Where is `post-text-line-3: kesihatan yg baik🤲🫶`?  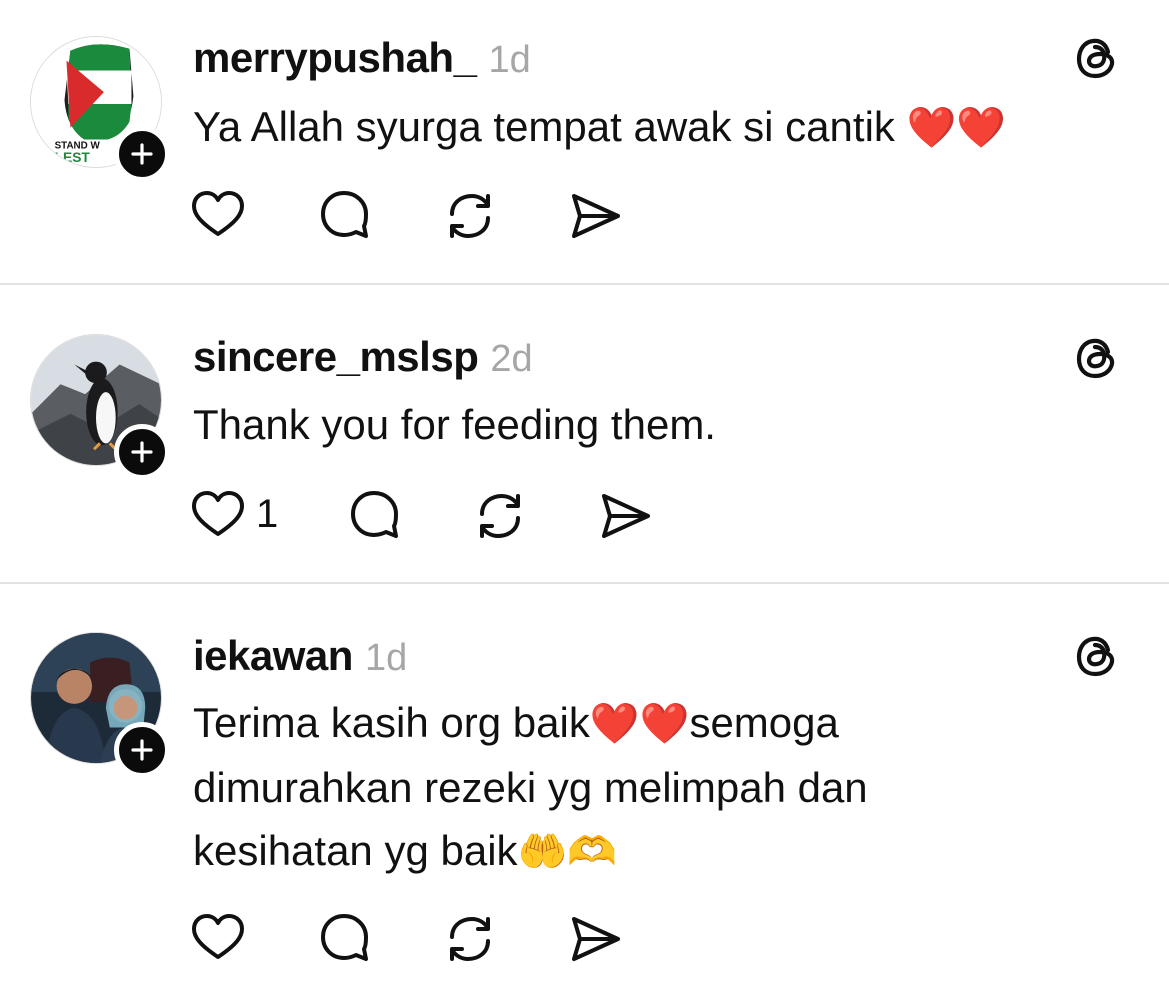
post-text-line-3: kesihatan yg baik🤲🫶 is located at coordinates (643, 851).